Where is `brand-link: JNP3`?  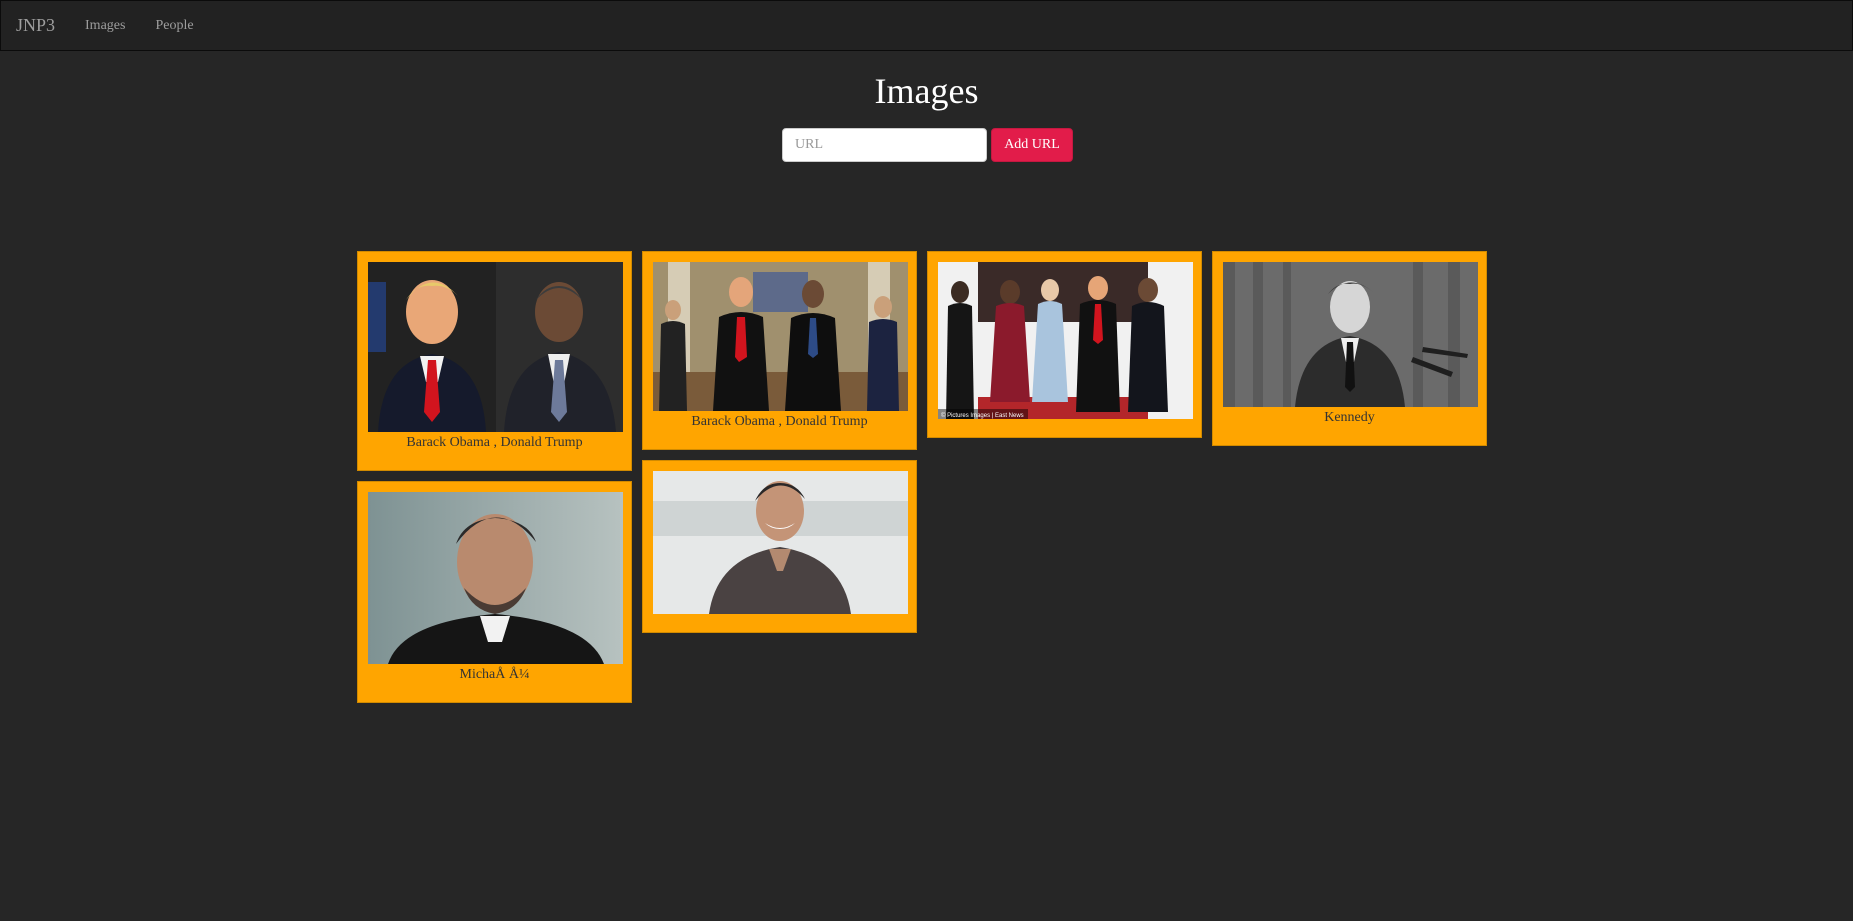
brand-link: JNP3 is located at coordinates (35, 25).